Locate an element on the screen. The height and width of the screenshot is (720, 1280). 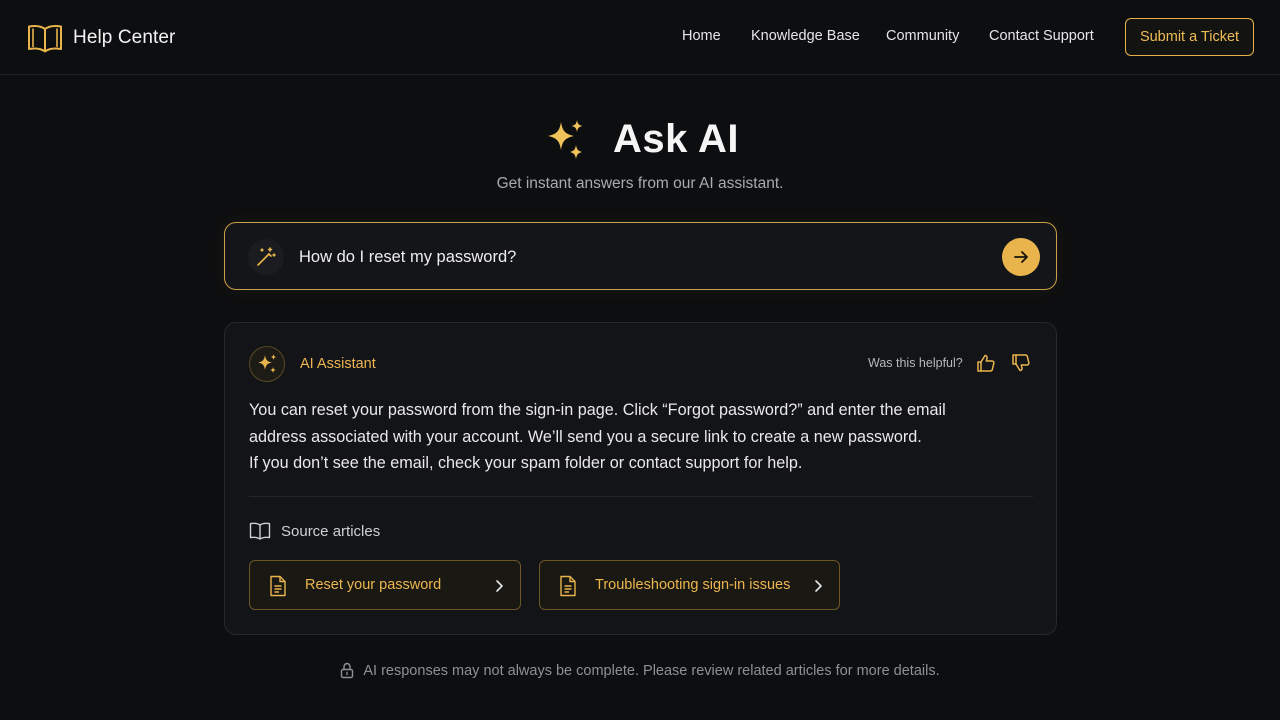
thumbs-down-icon is located at coordinates (1021, 363).